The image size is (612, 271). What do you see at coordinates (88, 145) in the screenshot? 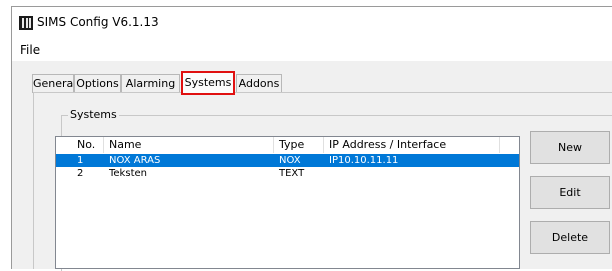
I see `column-no: No.` at bounding box center [88, 145].